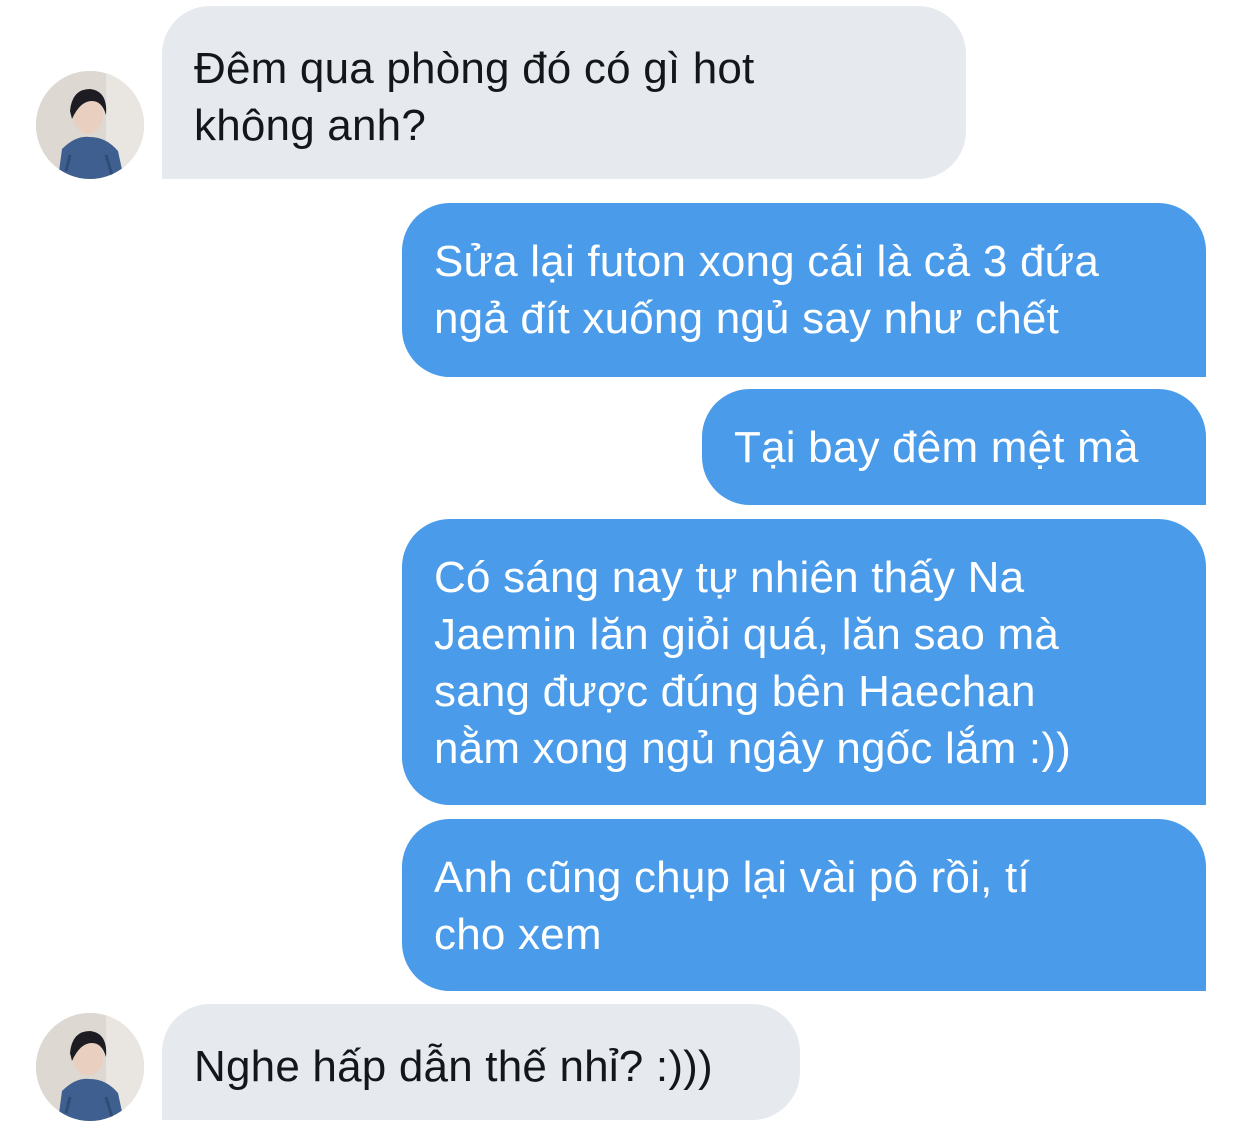 The width and height of the screenshot is (1242, 1134). I want to click on message-text-line: Đêm qua phòng đó có gì hot, so click(474, 68).